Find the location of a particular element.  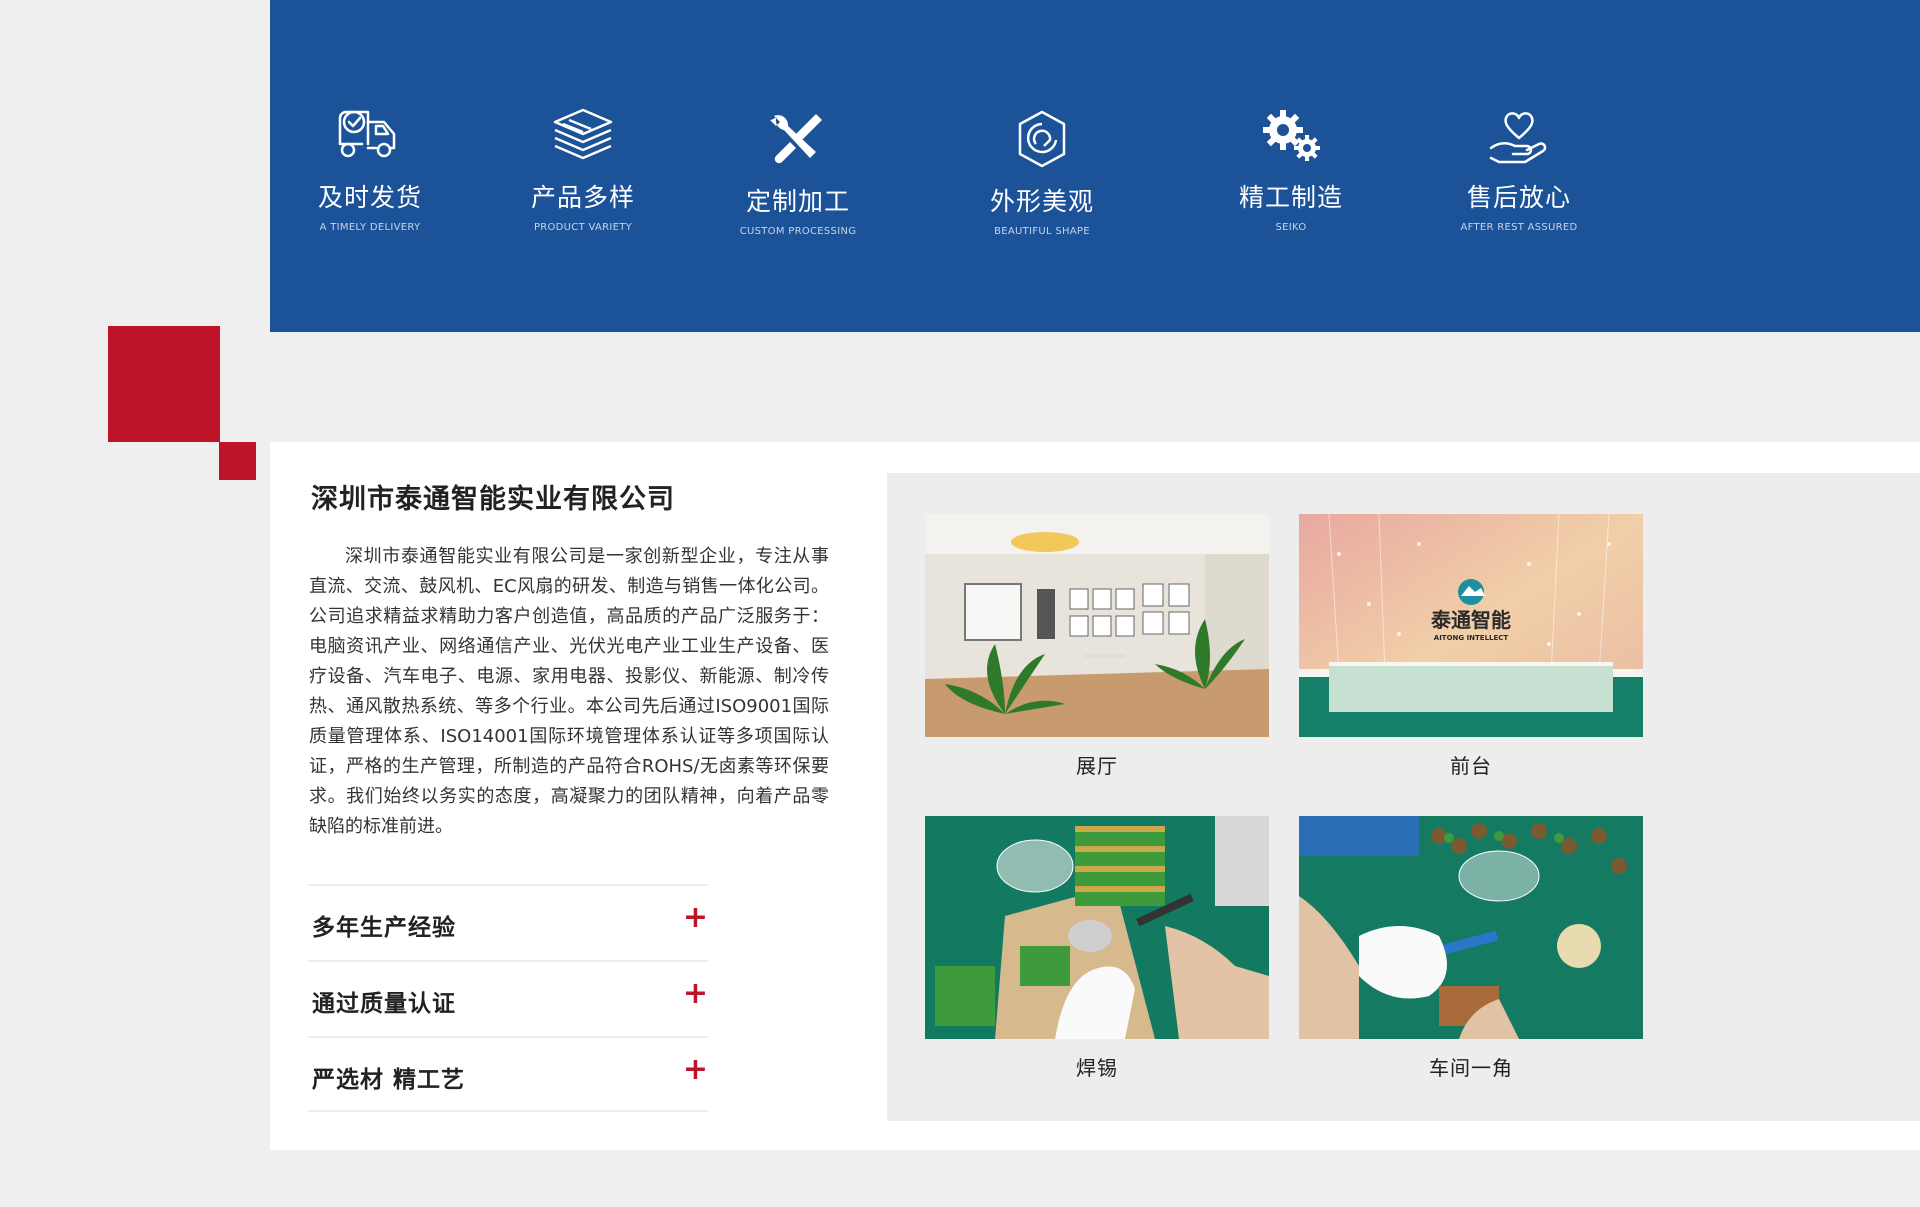

advantage-item: 通过质量认证 + is located at coordinates (508, 998).